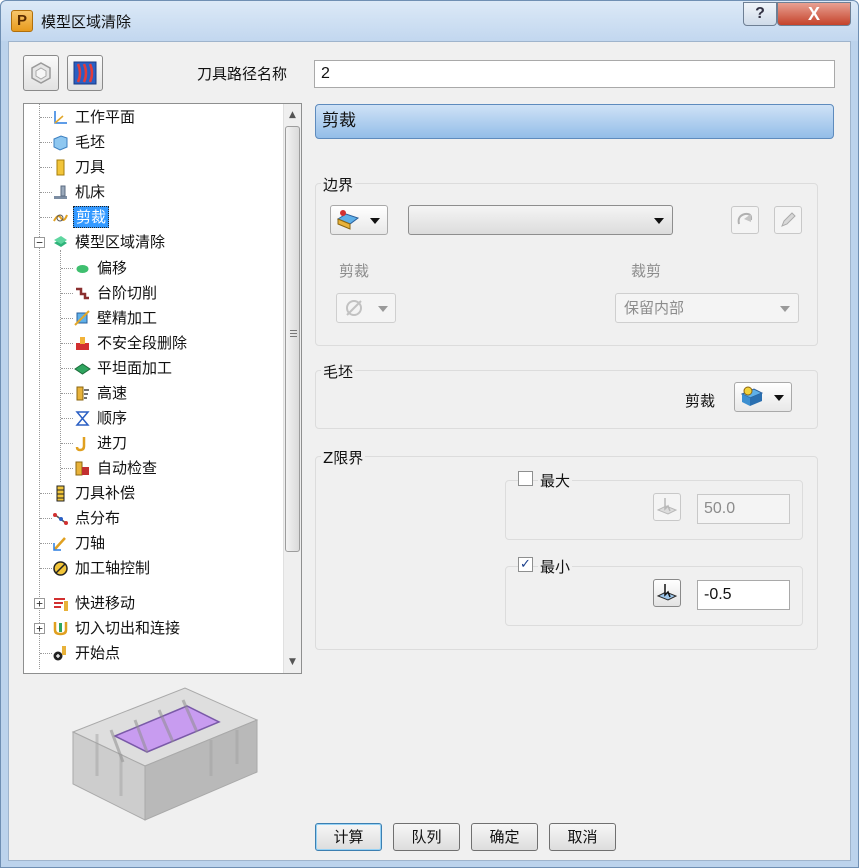 Image resolution: width=859 pixels, height=868 pixels. I want to click on boundary-dropdown, so click(540, 220).